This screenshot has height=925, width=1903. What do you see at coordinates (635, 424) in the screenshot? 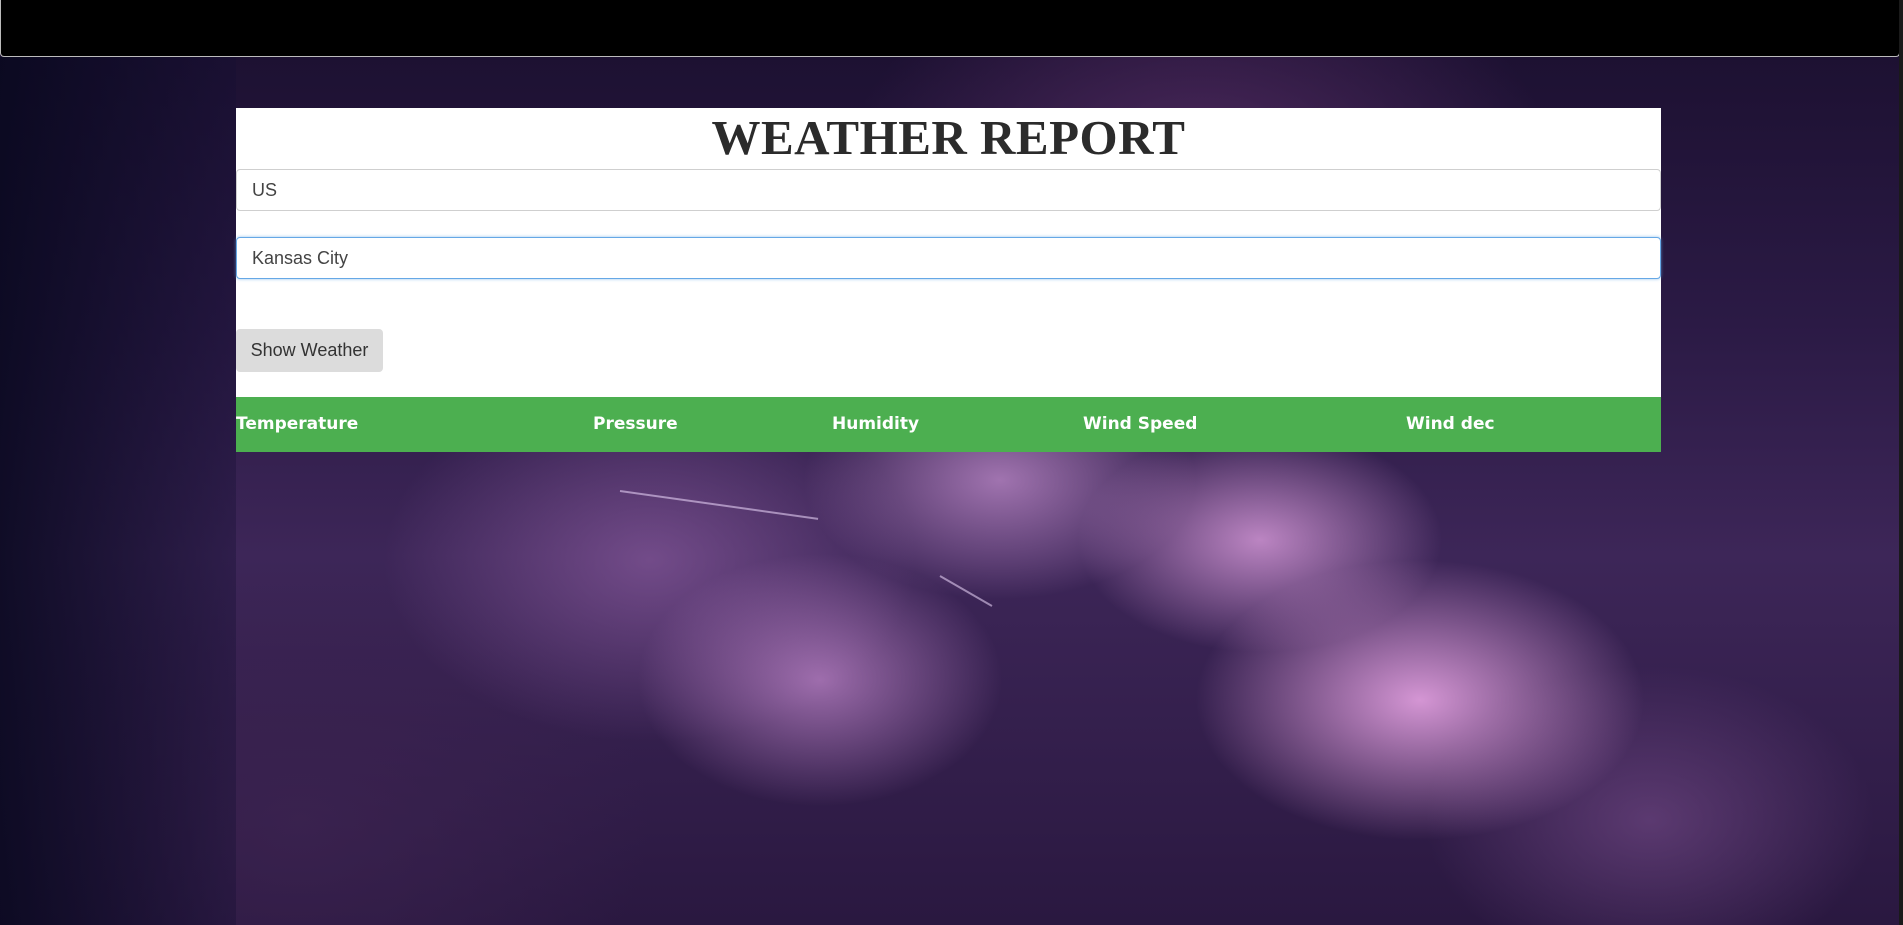
I see `column-header-pressure: Pressure` at bounding box center [635, 424].